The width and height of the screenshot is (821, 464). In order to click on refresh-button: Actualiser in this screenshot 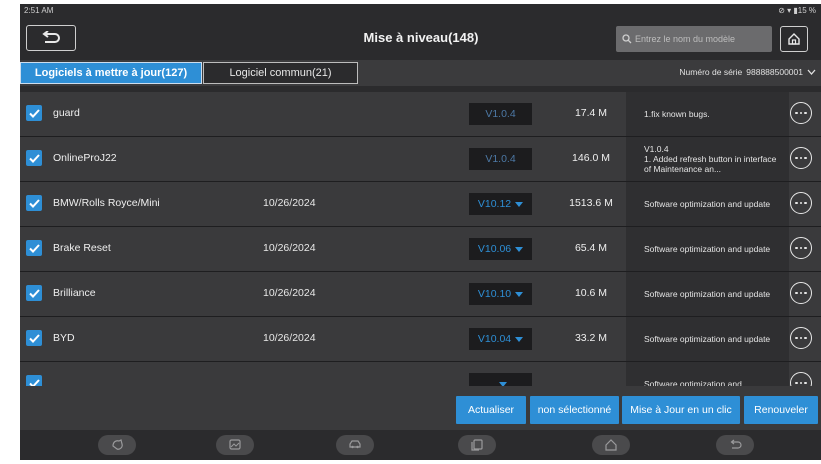, I will do `click(491, 410)`.